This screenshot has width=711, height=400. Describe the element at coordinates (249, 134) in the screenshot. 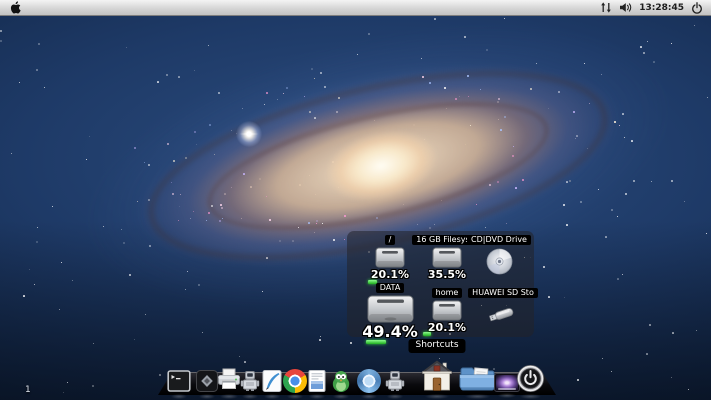

I see `bright-star` at that location.